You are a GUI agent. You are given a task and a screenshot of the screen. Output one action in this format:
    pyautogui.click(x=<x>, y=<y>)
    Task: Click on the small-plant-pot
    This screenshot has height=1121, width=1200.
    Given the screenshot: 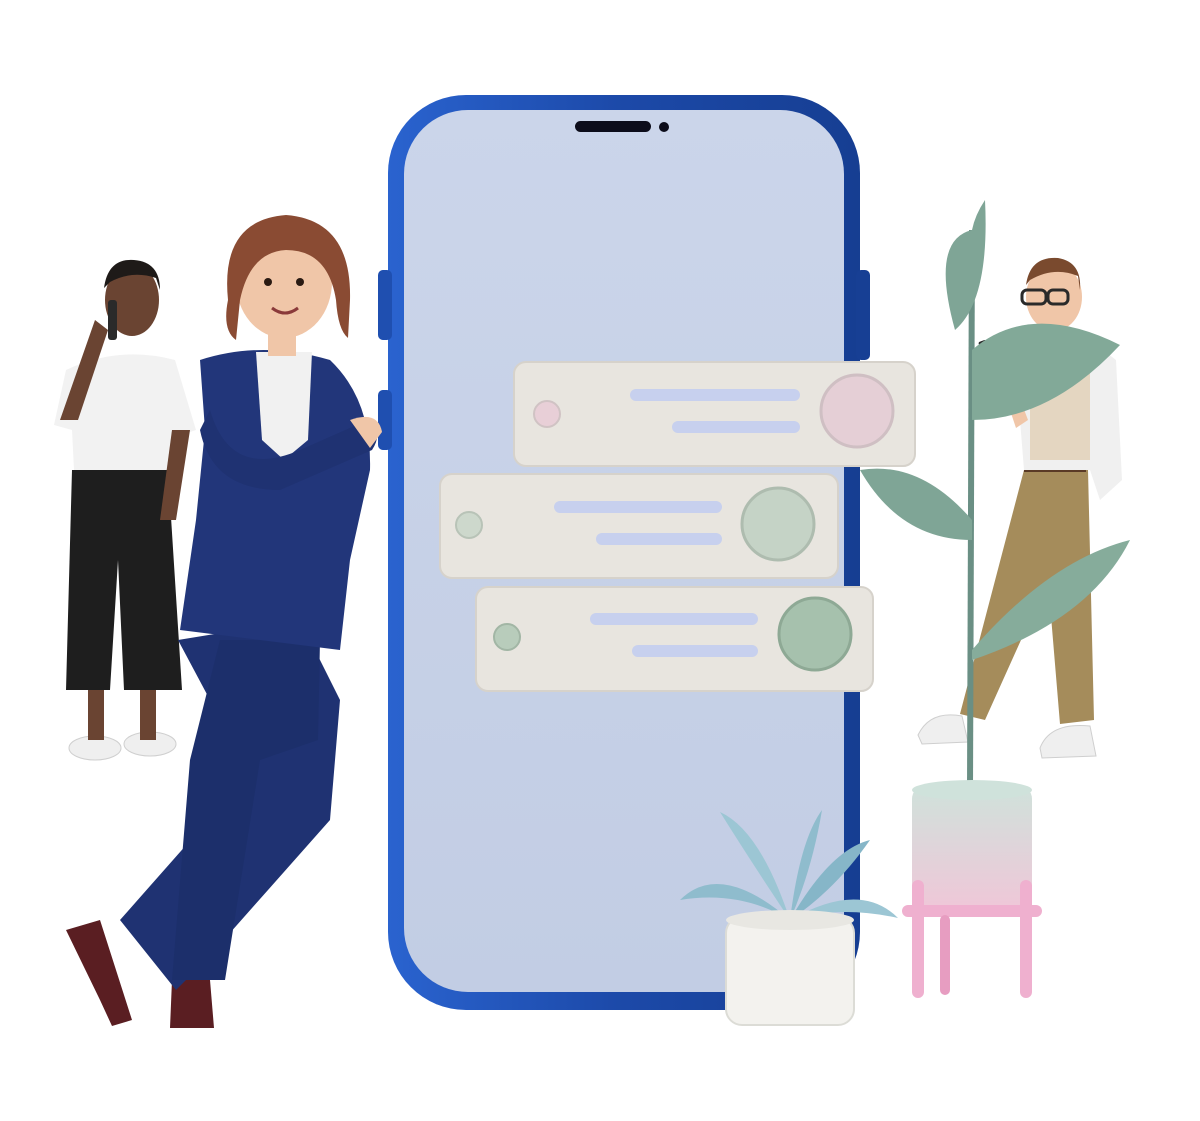 What is the action you would take?
    pyautogui.click(x=790, y=971)
    